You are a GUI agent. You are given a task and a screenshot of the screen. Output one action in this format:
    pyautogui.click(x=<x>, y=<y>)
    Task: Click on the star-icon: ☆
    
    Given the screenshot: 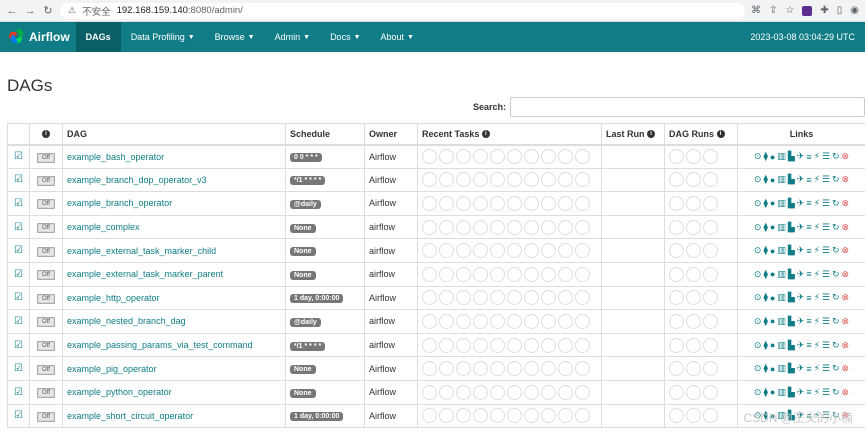 What is the action you would take?
    pyautogui.click(x=789, y=10)
    